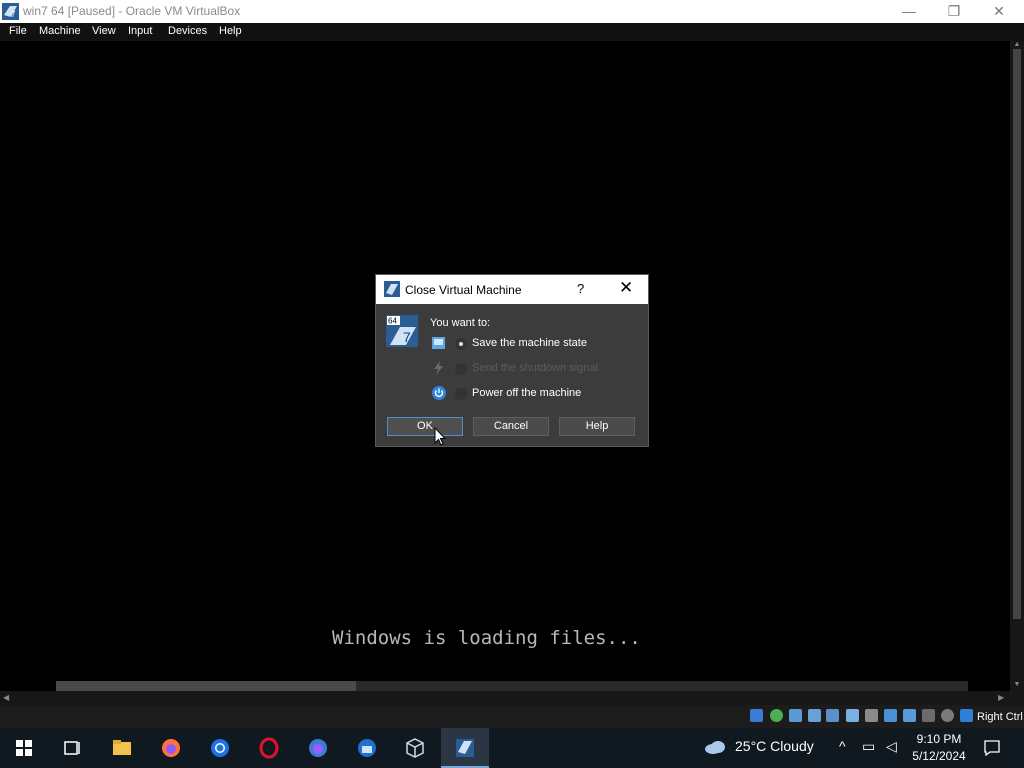 The width and height of the screenshot is (1024, 768). I want to click on taskbar-virtualbox-vm, so click(465, 748).